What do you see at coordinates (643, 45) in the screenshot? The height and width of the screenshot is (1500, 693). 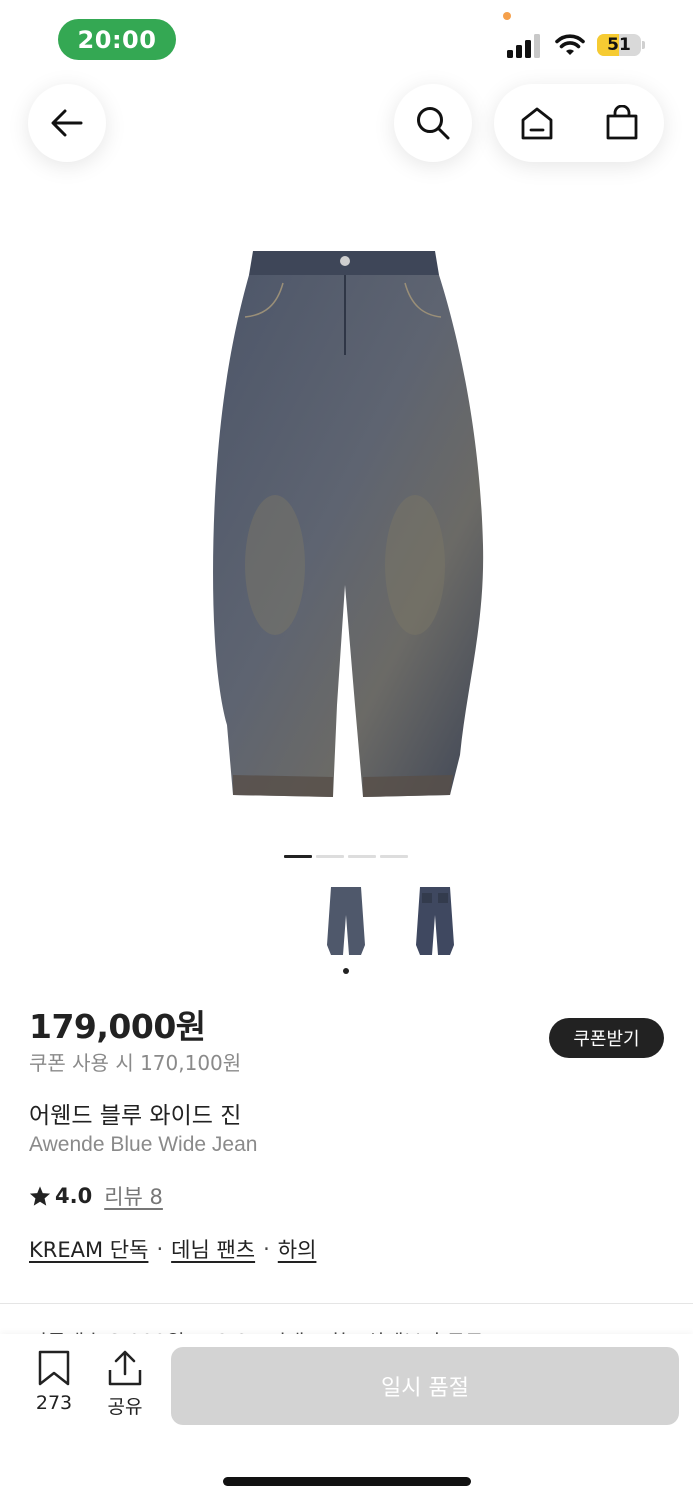 I see `battery-cap` at bounding box center [643, 45].